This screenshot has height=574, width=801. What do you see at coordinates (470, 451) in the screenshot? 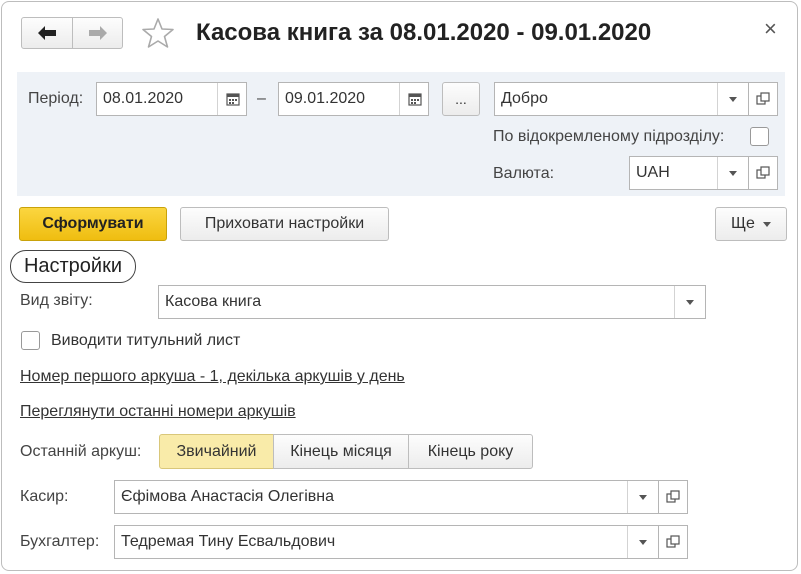
I see `last-sheet-option-year-end: Кінець року` at bounding box center [470, 451].